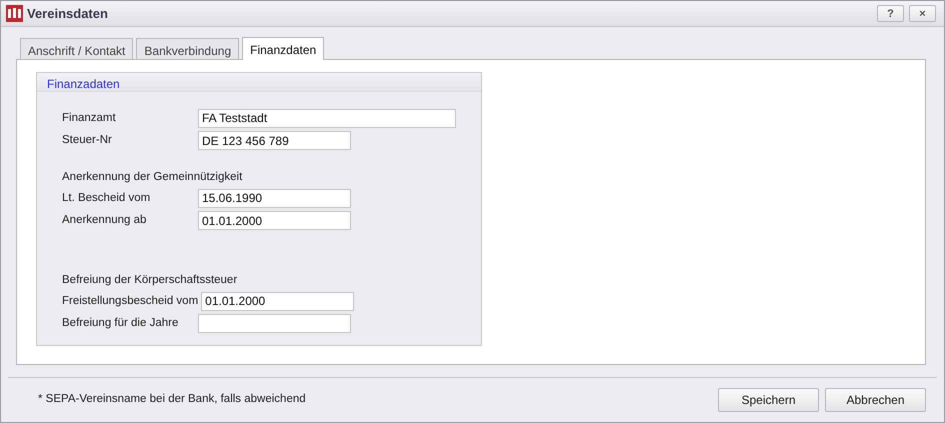 Image resolution: width=945 pixels, height=423 pixels. Describe the element at coordinates (153, 177) in the screenshot. I see `section-heading: Anerkennung der Gemeinnützigkeit` at that location.